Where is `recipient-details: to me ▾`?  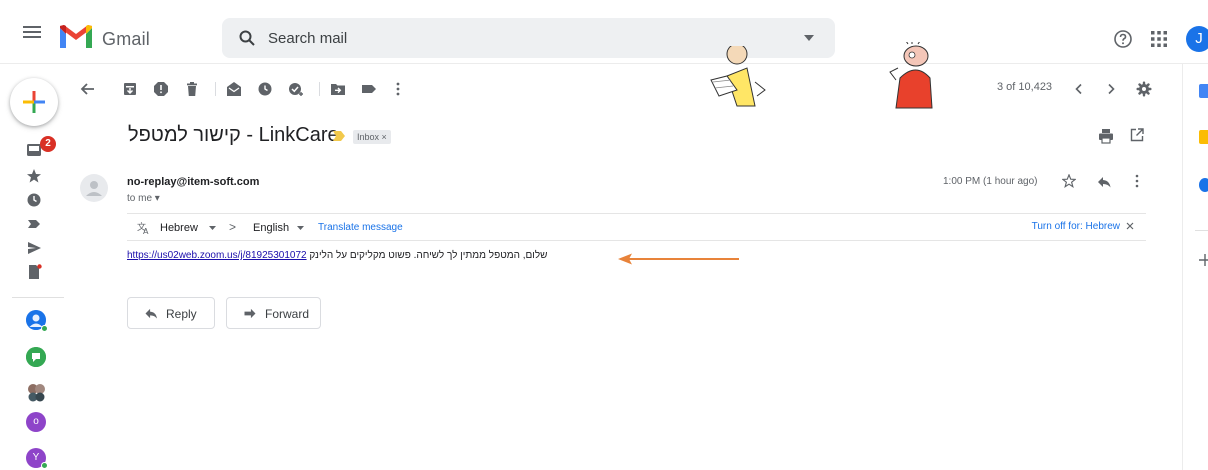 recipient-details: to me ▾ is located at coordinates (143, 198).